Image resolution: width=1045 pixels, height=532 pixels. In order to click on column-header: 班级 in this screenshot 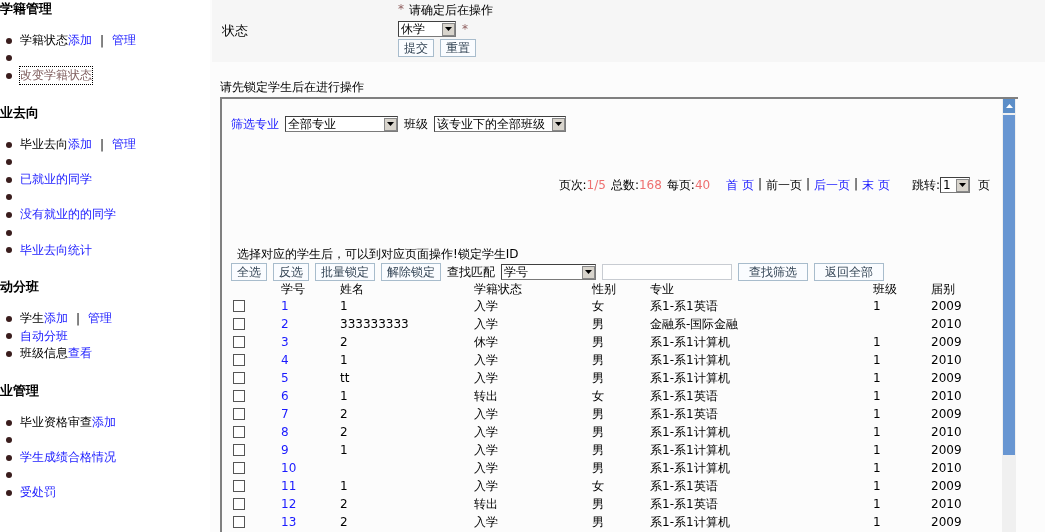, I will do `click(885, 289)`.